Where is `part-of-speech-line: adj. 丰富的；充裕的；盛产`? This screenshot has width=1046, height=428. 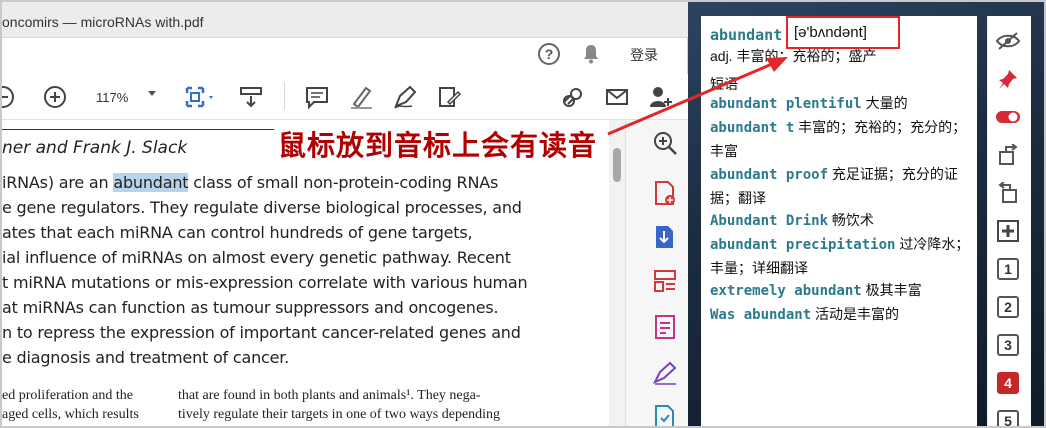 part-of-speech-line: adj. 丰富的；充裕的；盛产 is located at coordinates (793, 56).